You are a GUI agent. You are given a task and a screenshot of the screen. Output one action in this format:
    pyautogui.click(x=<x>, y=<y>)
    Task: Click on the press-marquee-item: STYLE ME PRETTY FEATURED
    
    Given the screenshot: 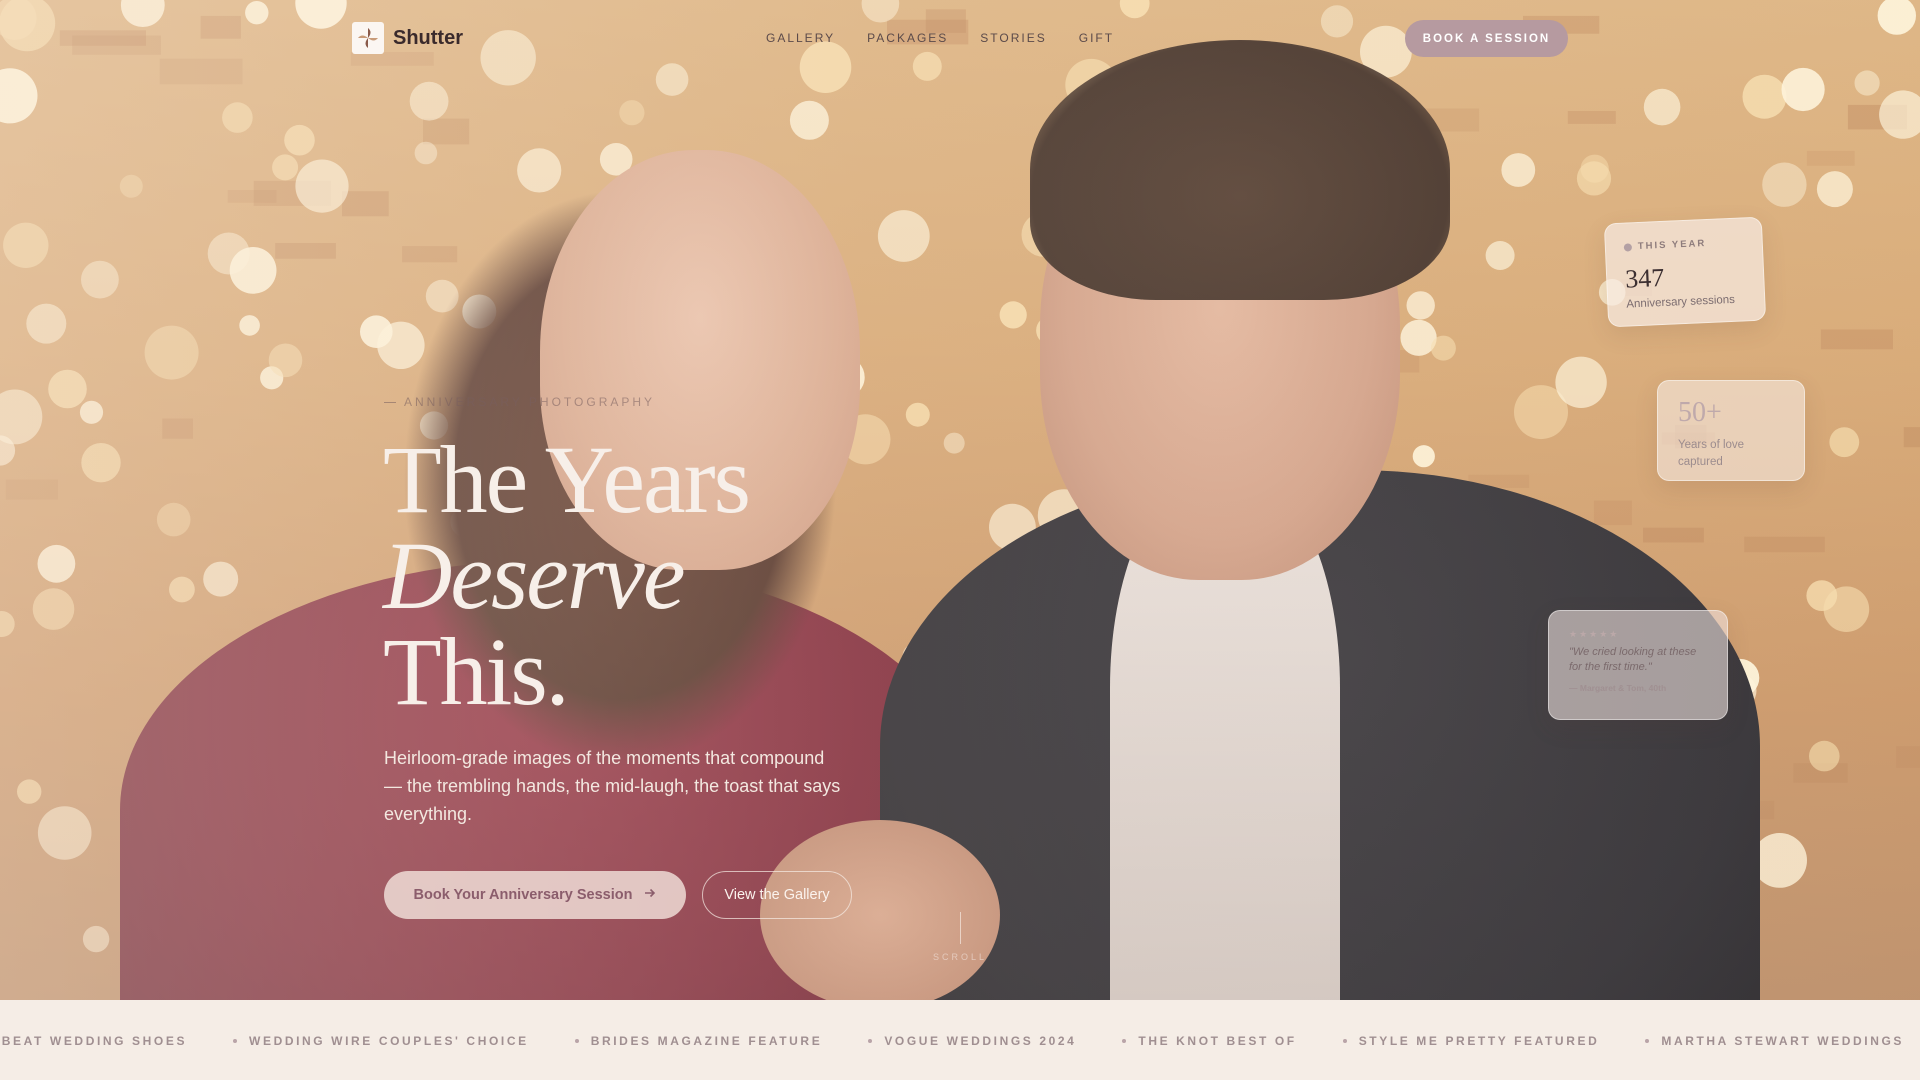 What is the action you would take?
    pyautogui.click(x=1448, y=1041)
    